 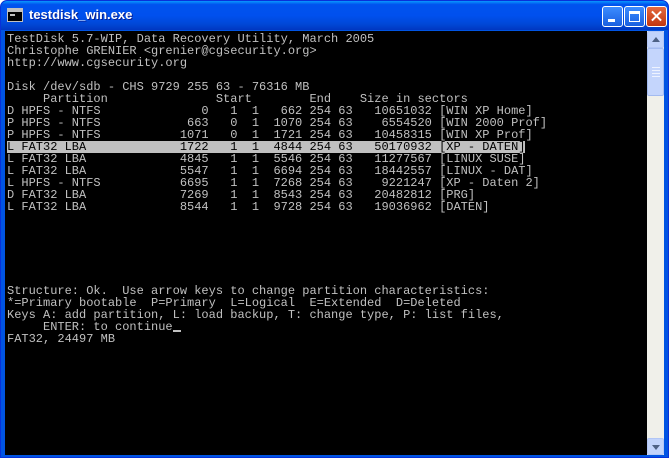 I want to click on console-line-text: http://www.cgsecurity.org, so click(x=97, y=63).